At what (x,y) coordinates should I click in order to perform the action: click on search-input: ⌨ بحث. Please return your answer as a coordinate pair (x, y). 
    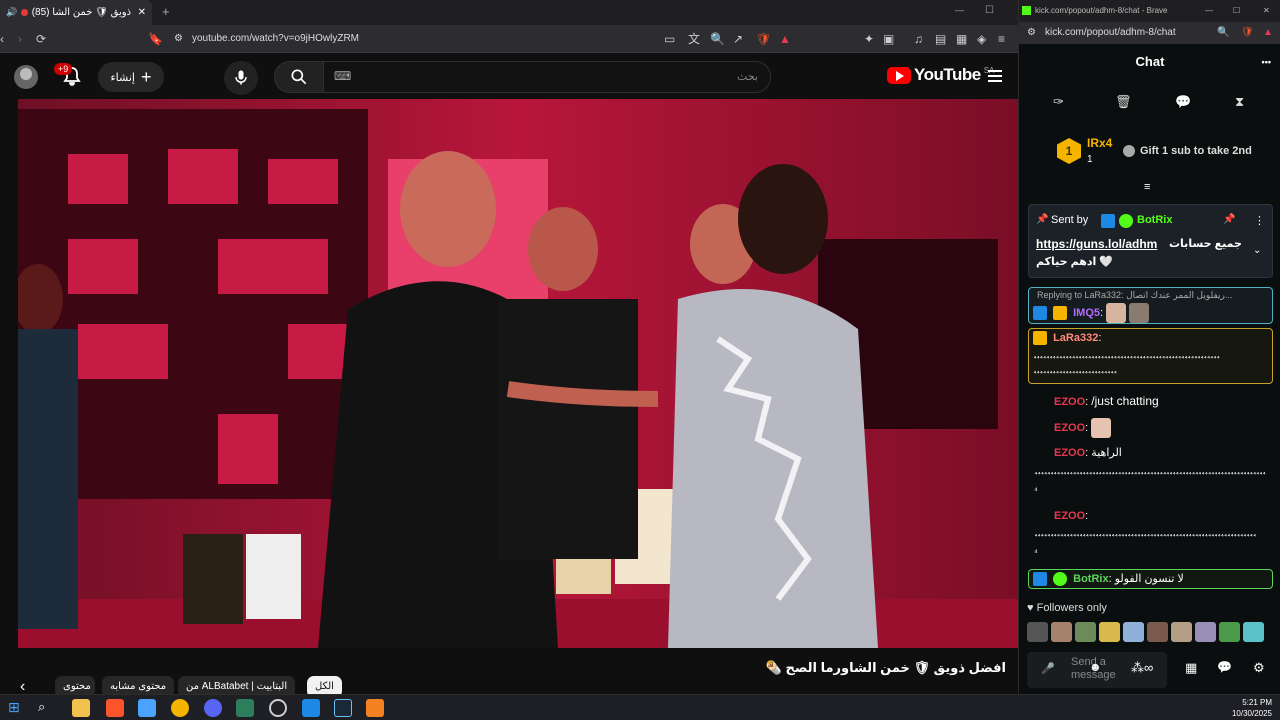
    Looking at the image, I should click on (547, 77).